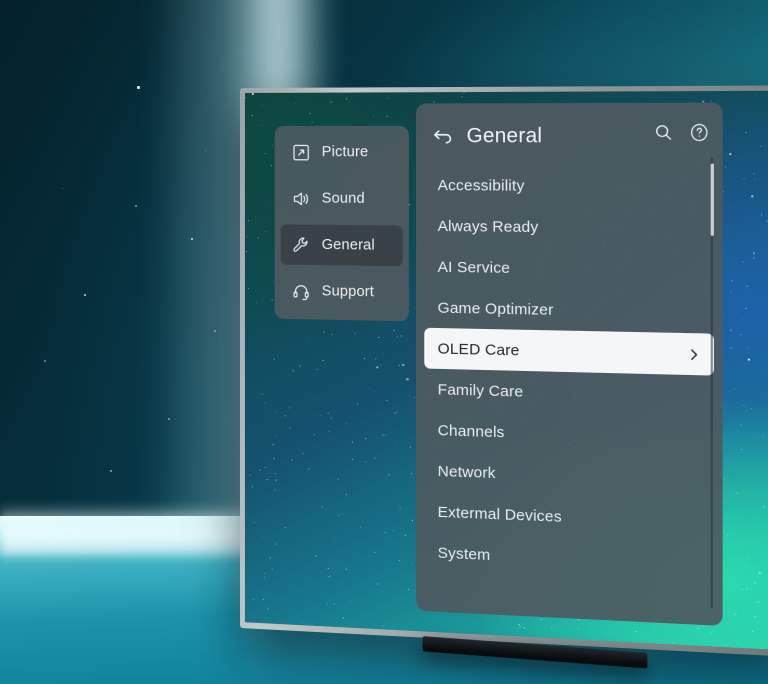 This screenshot has width=768, height=684. I want to click on panel-header: General, so click(569, 136).